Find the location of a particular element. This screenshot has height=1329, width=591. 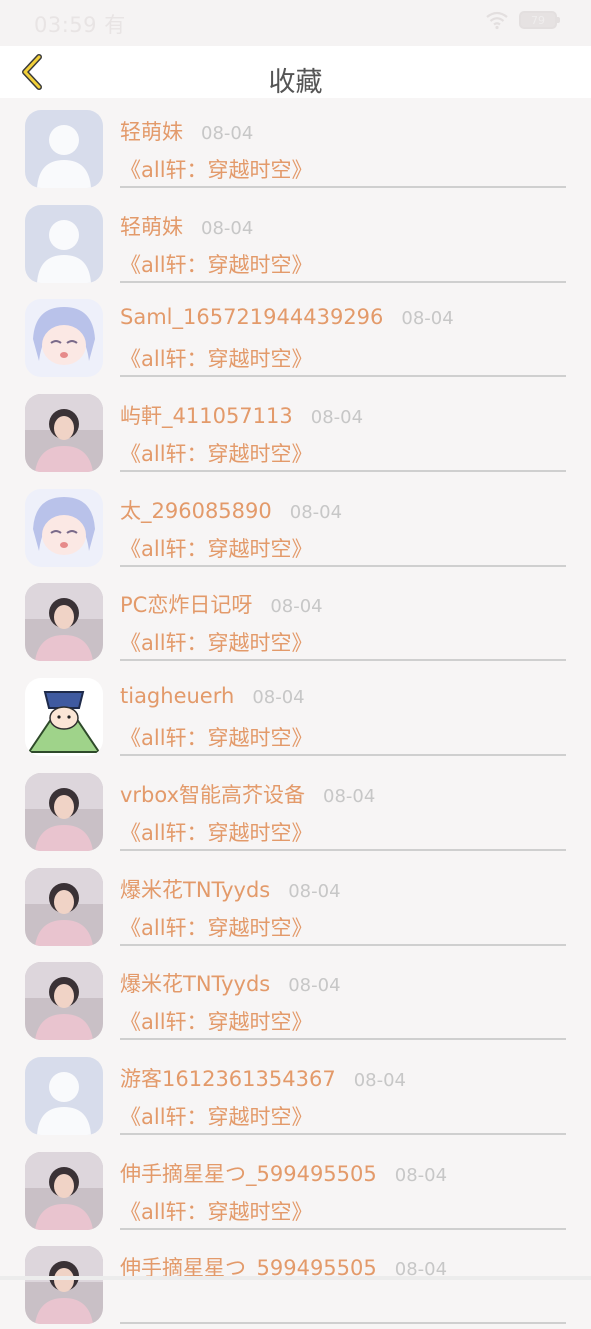

item-header: 太_296085890 08-04 is located at coordinates (231, 510).